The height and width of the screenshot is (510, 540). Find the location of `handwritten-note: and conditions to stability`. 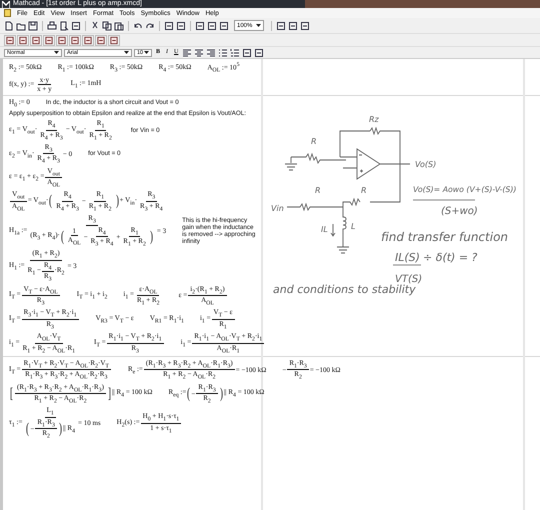

handwritten-note: and conditions to stability is located at coordinates (344, 289).